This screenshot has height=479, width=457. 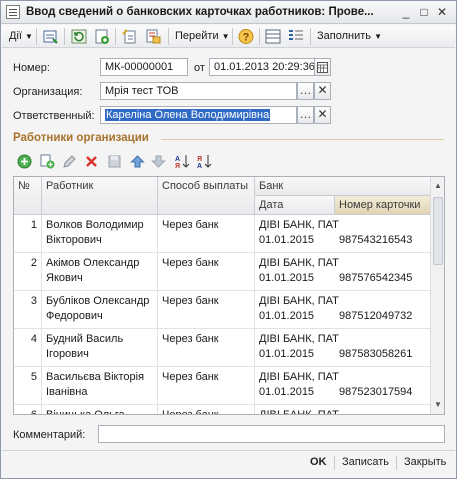 What do you see at coordinates (177, 159) in the screenshot?
I see `svg-text: A` at bounding box center [177, 159].